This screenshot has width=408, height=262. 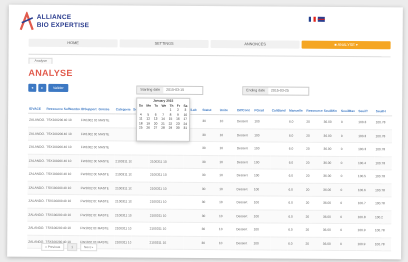 What do you see at coordinates (365, 230) in the screenshot?
I see `table-cell: 100.9` at bounding box center [365, 230].